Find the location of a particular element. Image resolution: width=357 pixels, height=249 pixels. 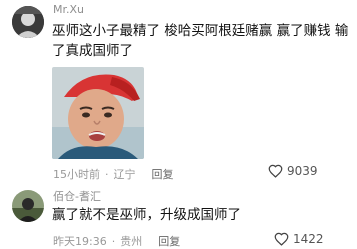

meme-image is located at coordinates (98, 113).